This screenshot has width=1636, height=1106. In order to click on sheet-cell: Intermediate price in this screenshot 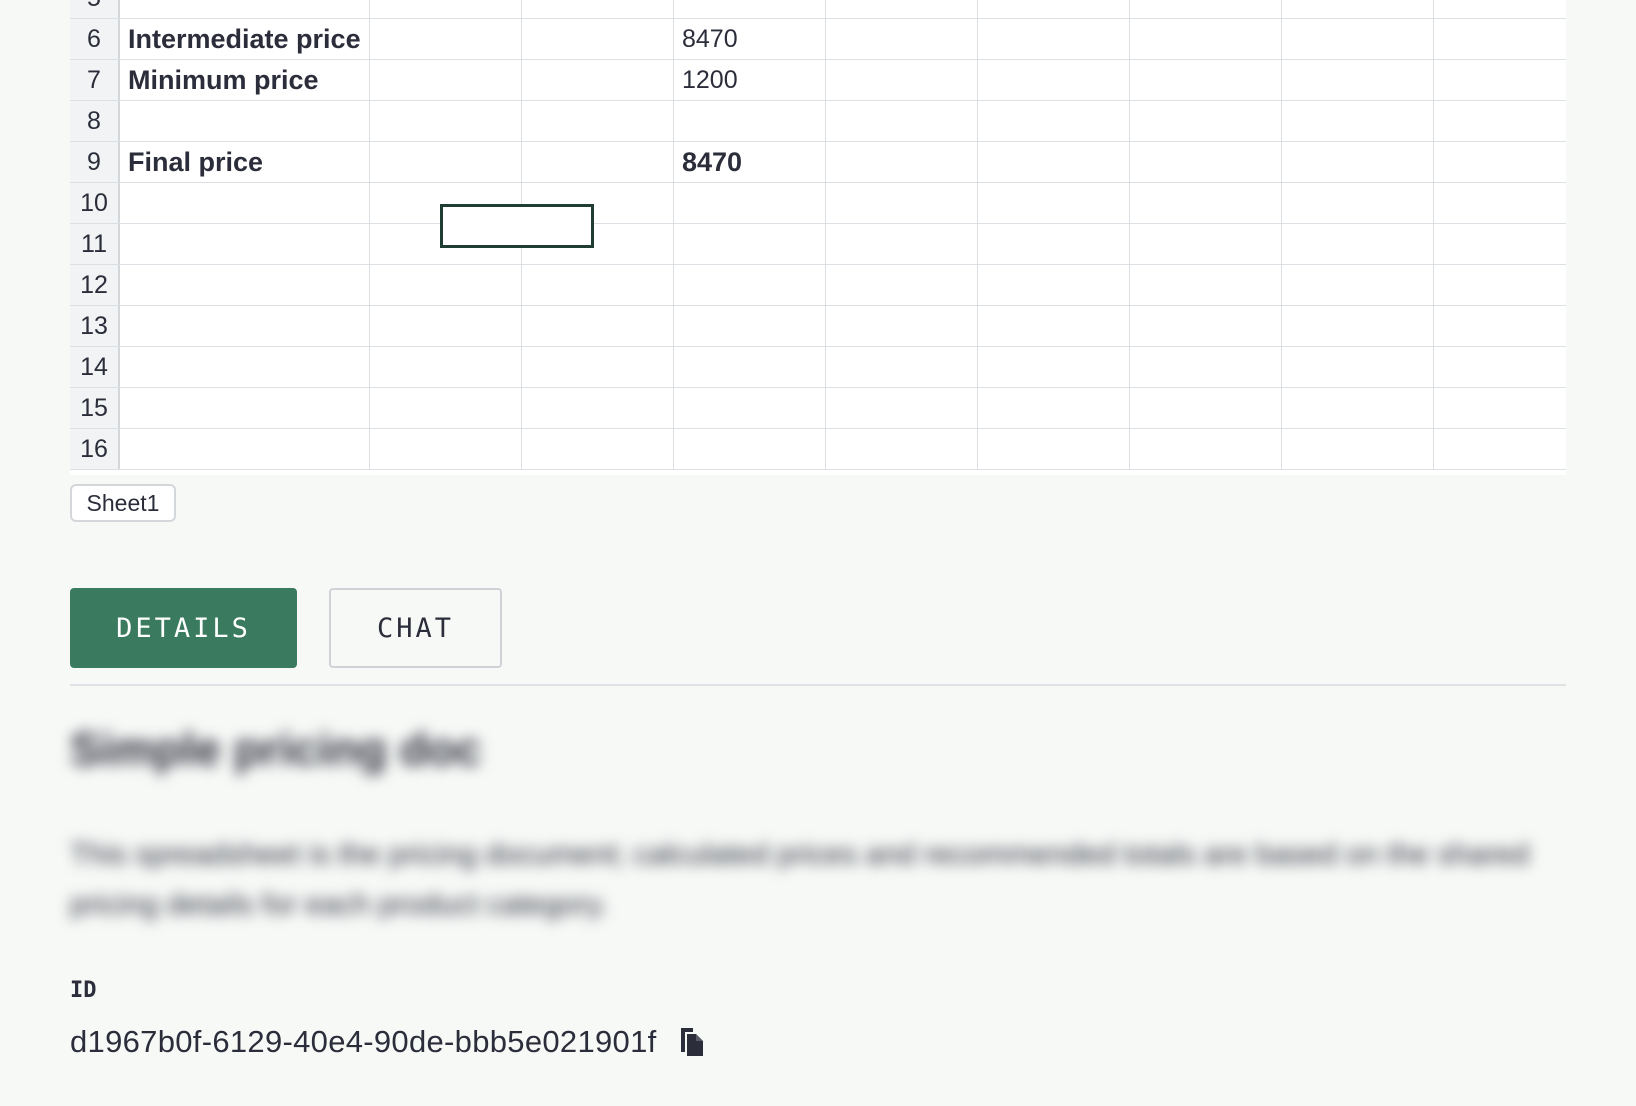, I will do `click(245, 39)`.